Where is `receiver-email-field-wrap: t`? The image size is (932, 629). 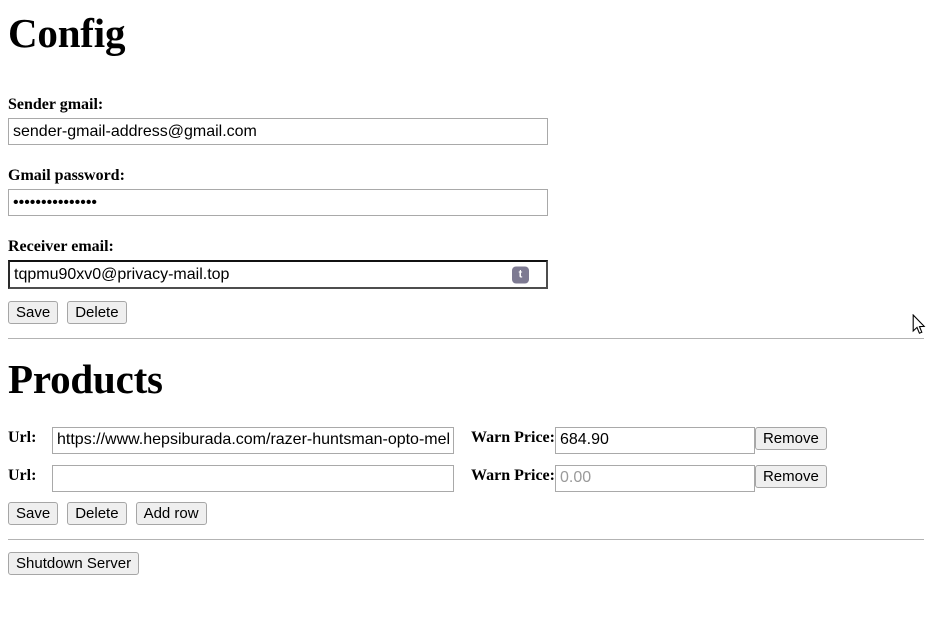
receiver-email-field-wrap: t is located at coordinates (278, 274).